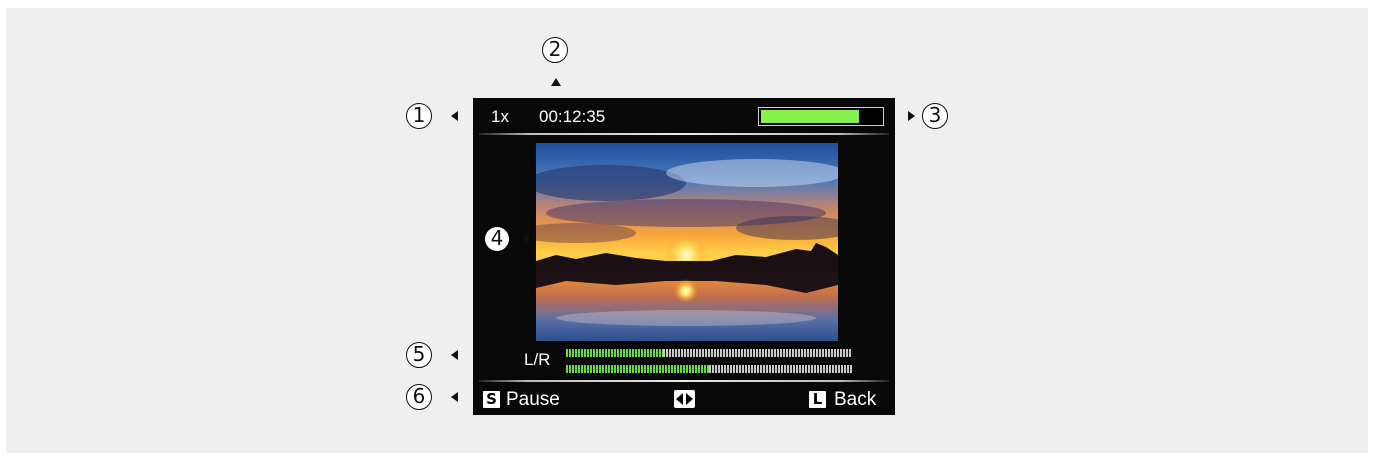 This screenshot has height=461, width=1375. What do you see at coordinates (556, 82) in the screenshot?
I see `callout-2-pointer-icon` at bounding box center [556, 82].